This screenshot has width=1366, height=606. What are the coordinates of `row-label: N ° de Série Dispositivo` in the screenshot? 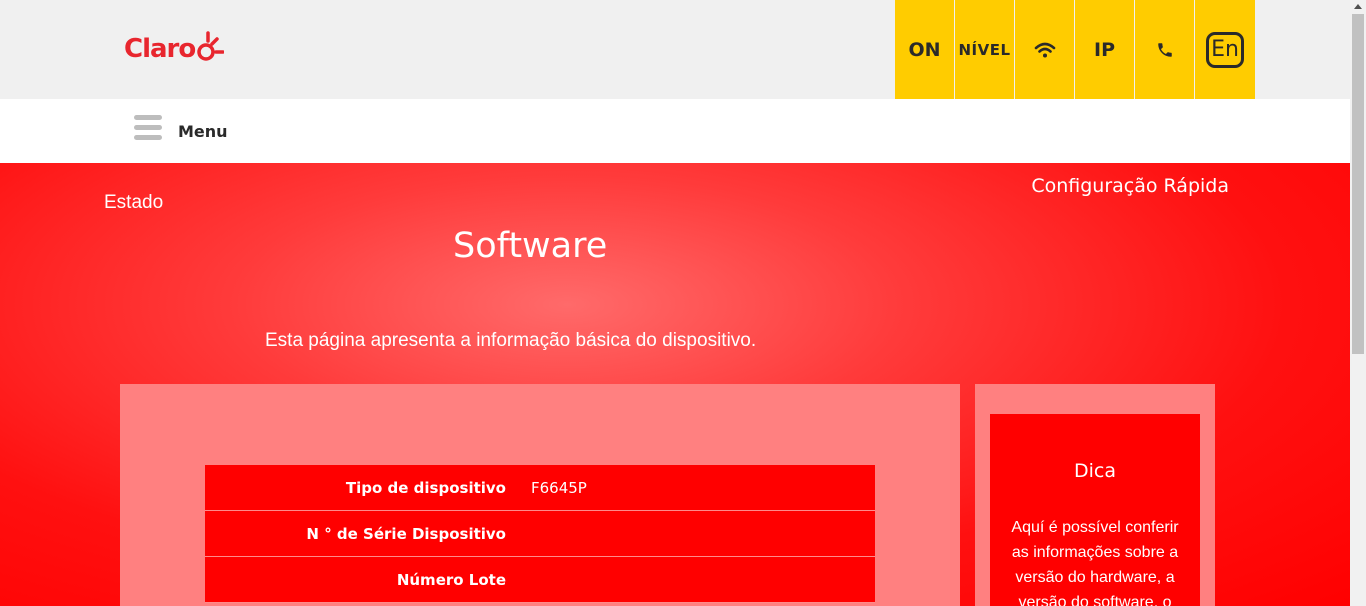 It's located at (406, 533).